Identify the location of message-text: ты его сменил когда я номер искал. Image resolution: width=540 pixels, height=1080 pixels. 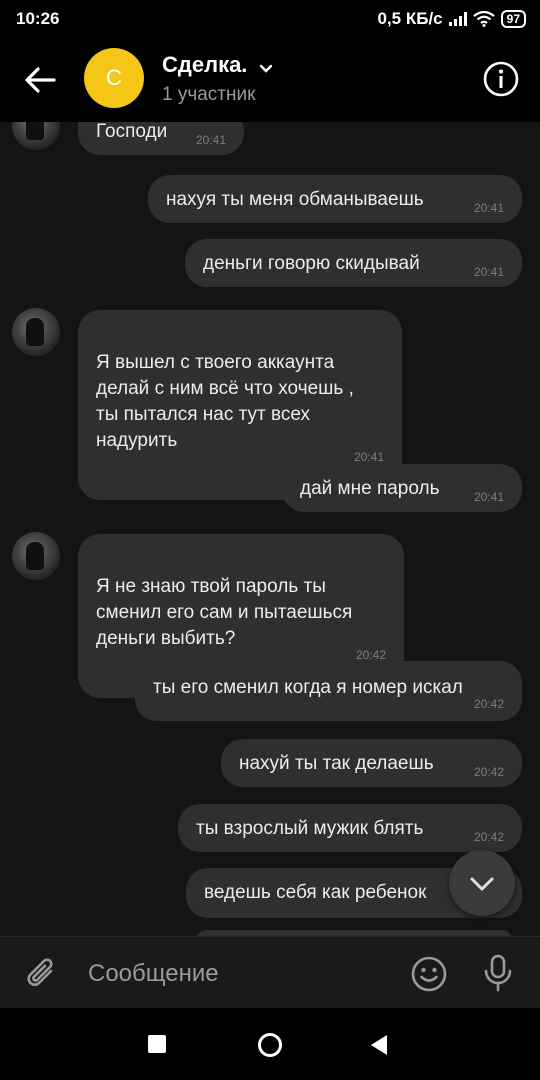
(308, 687).